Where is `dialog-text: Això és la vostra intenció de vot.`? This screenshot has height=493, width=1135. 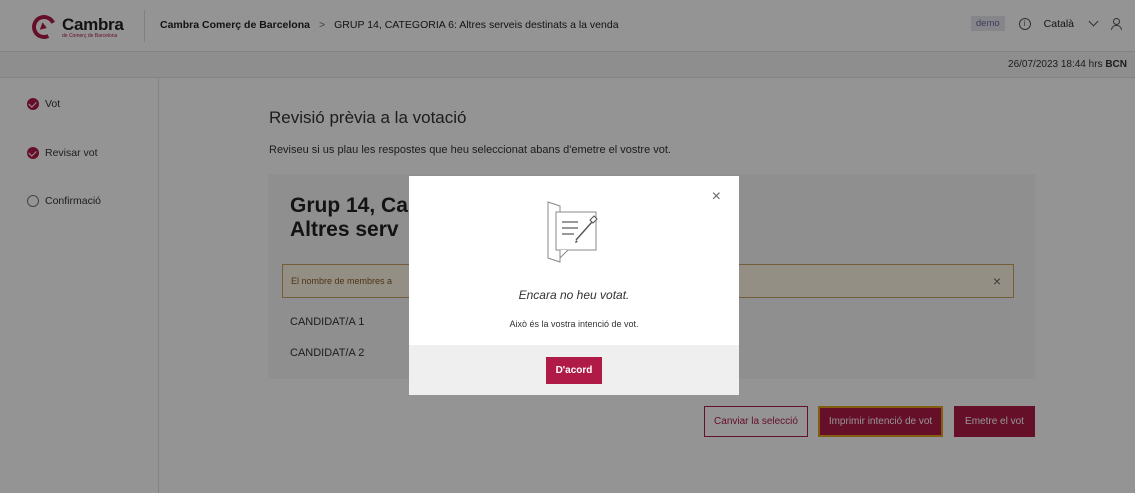
dialog-text: Això és la vostra intenció de vot. is located at coordinates (574, 324).